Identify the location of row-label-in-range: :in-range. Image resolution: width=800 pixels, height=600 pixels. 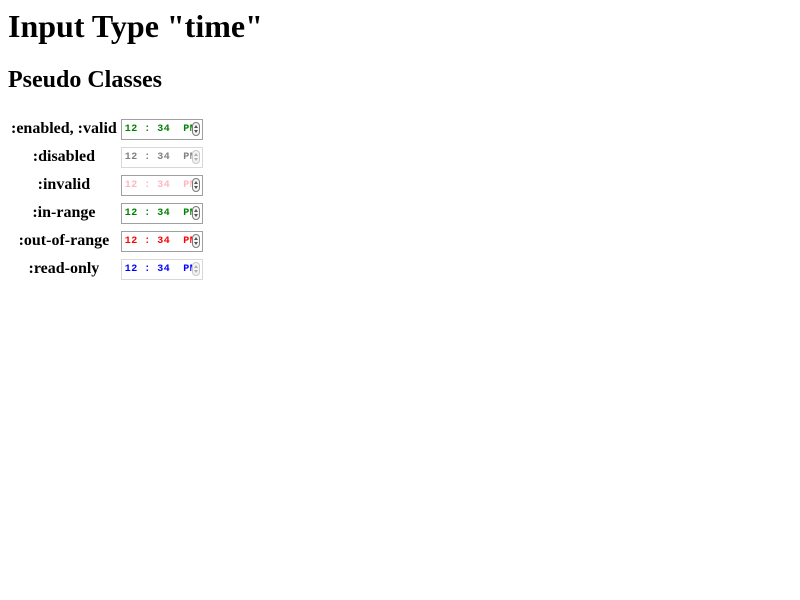
(64, 212).